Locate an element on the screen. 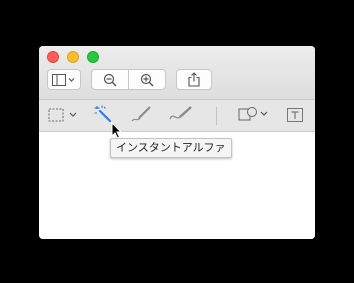 The height and width of the screenshot is (283, 354). text-box-icon is located at coordinates (295, 116).